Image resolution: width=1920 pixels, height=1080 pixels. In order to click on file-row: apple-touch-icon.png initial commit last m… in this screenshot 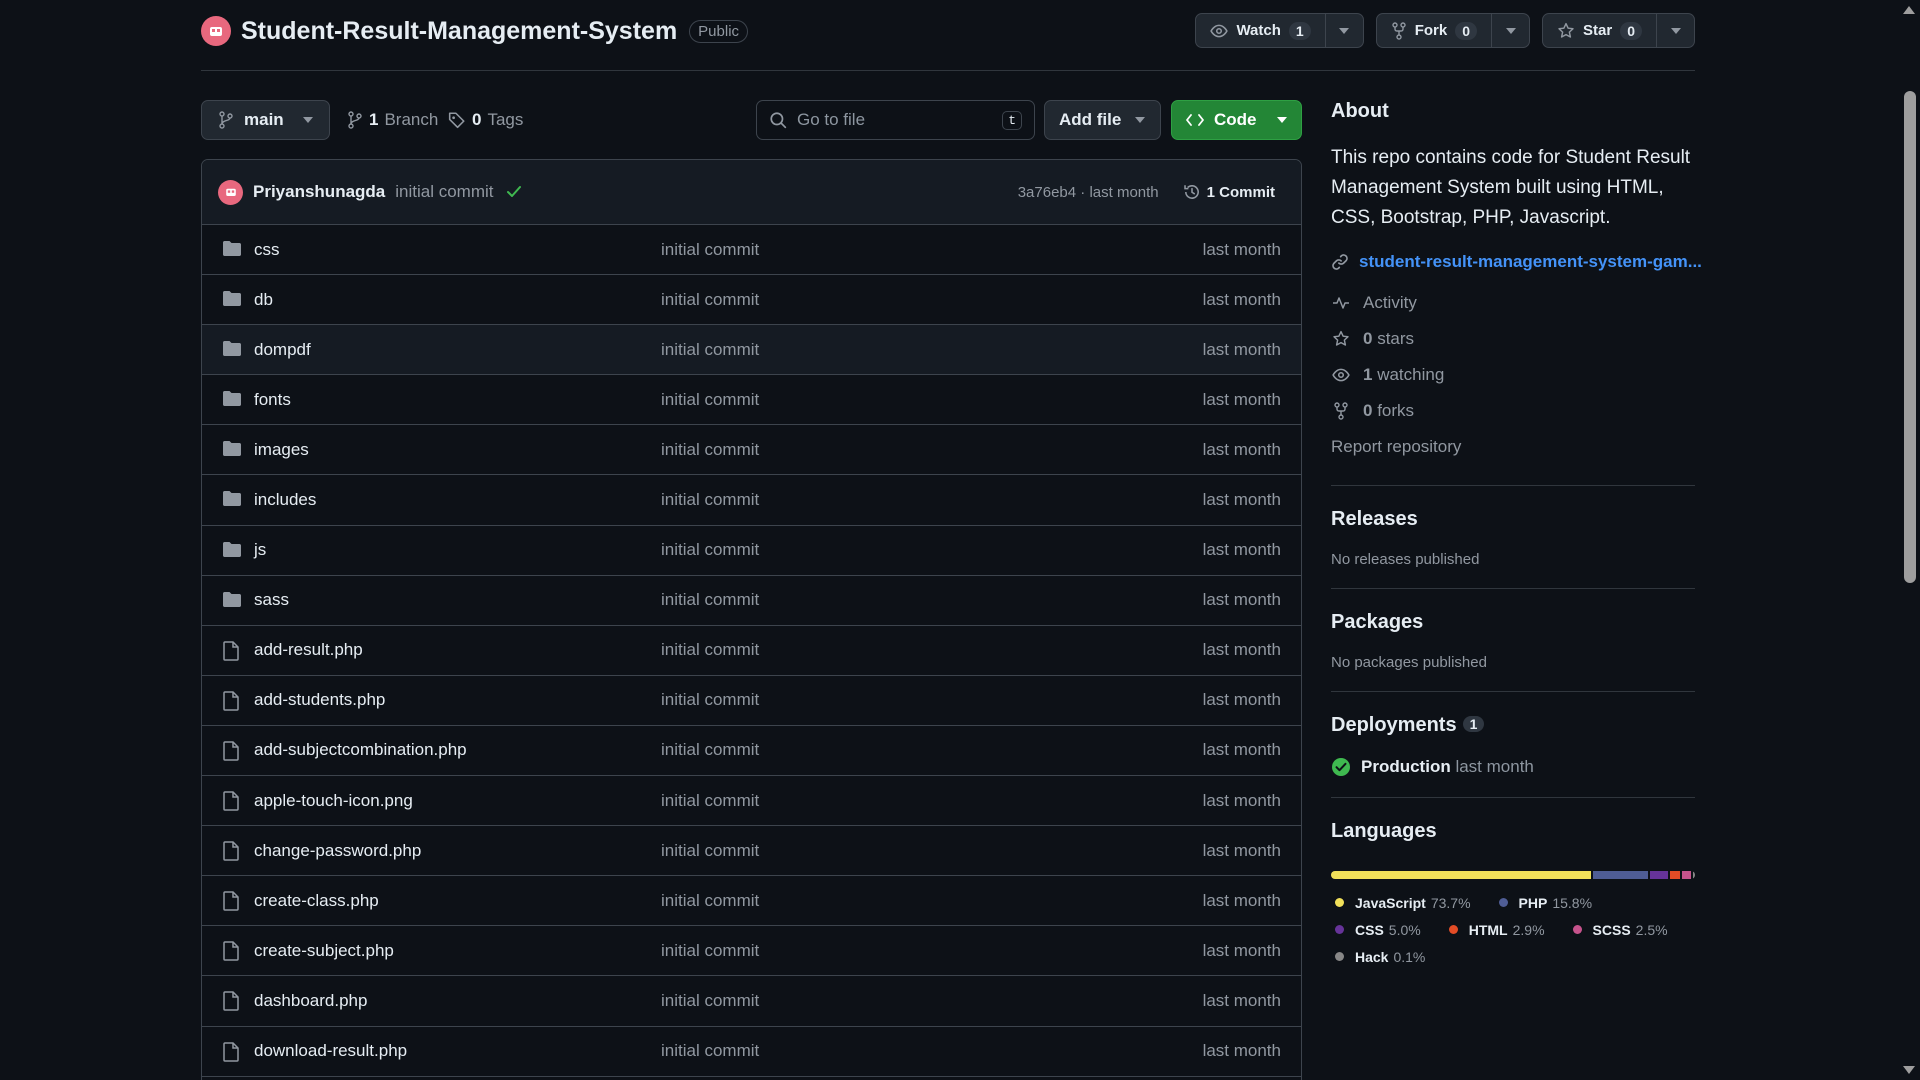, I will do `click(751, 801)`.